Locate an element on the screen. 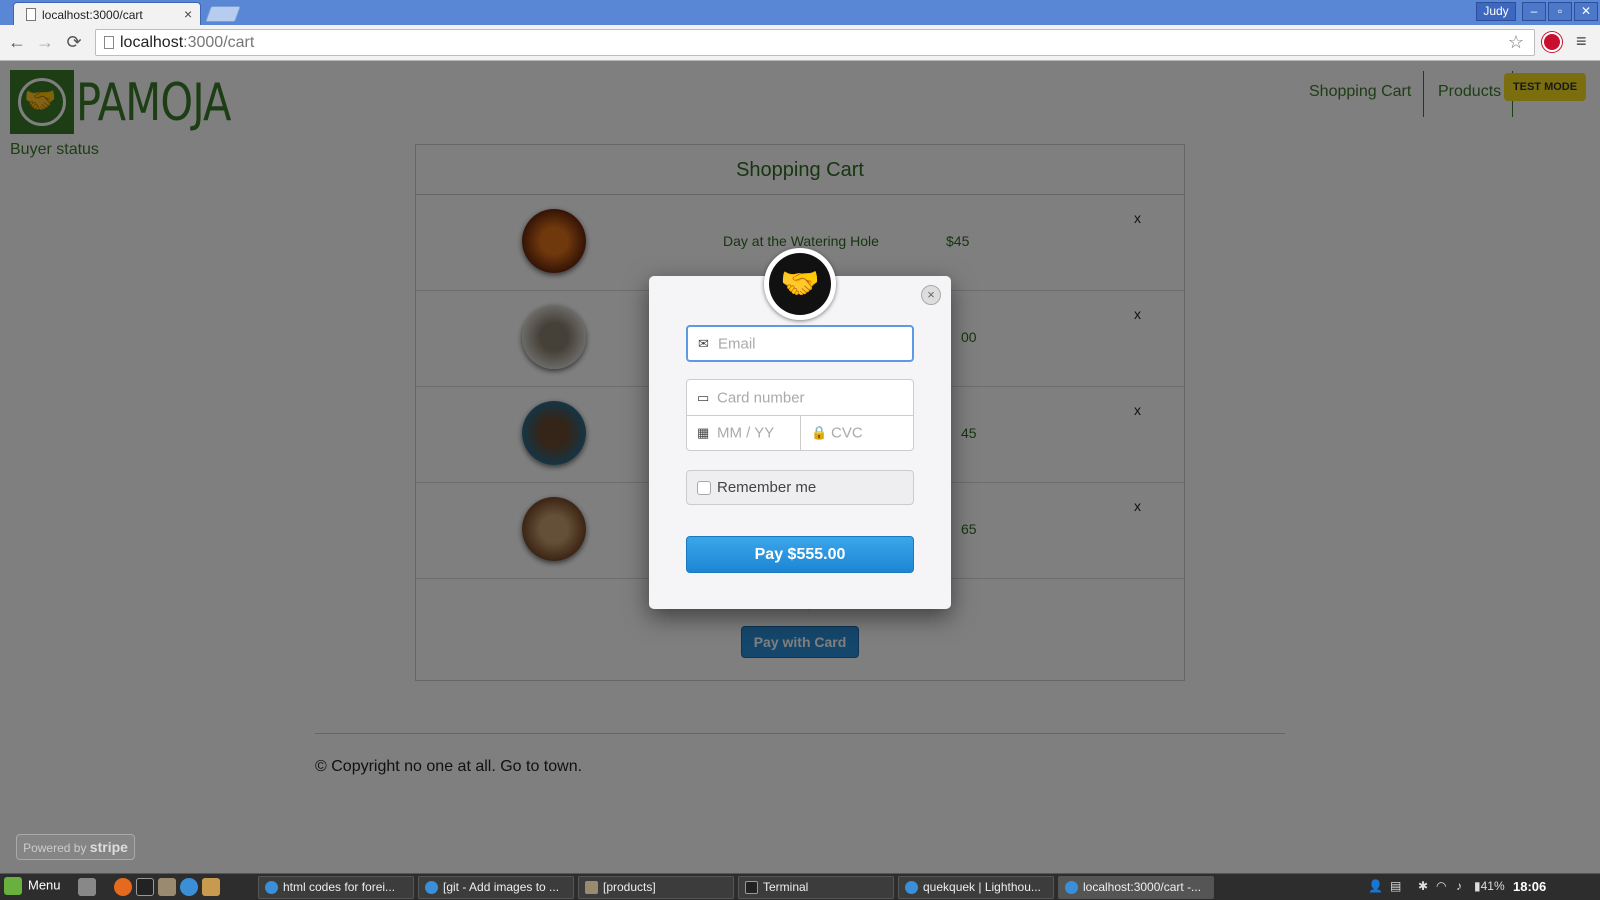 The width and height of the screenshot is (1600, 900). show-desktop-icon is located at coordinates (87, 887).